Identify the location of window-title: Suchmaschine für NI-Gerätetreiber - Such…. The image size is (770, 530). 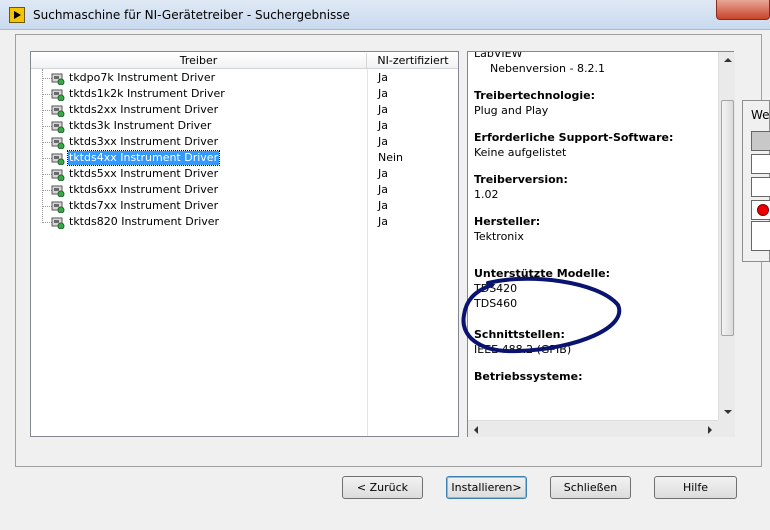
(191, 15).